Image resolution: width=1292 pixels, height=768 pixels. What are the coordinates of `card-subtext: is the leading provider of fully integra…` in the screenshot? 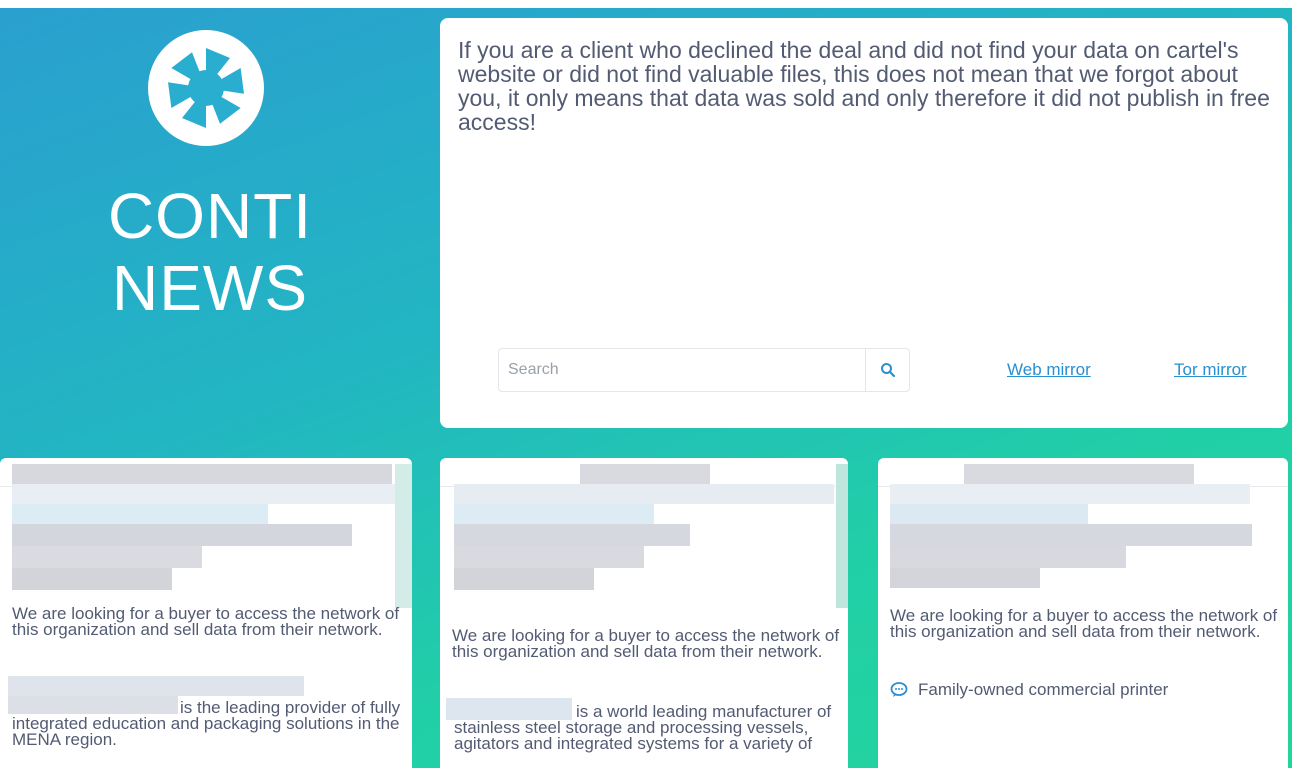 It's located at (206, 723).